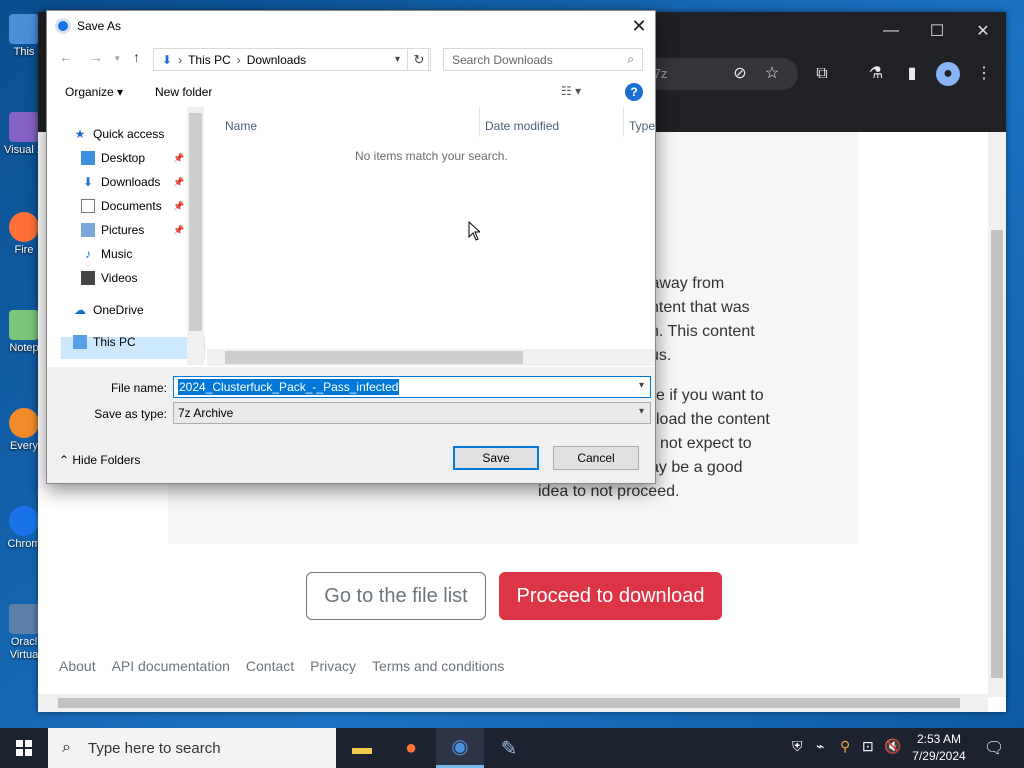  I want to click on view-options-icon: ☷ ▾, so click(571, 91).